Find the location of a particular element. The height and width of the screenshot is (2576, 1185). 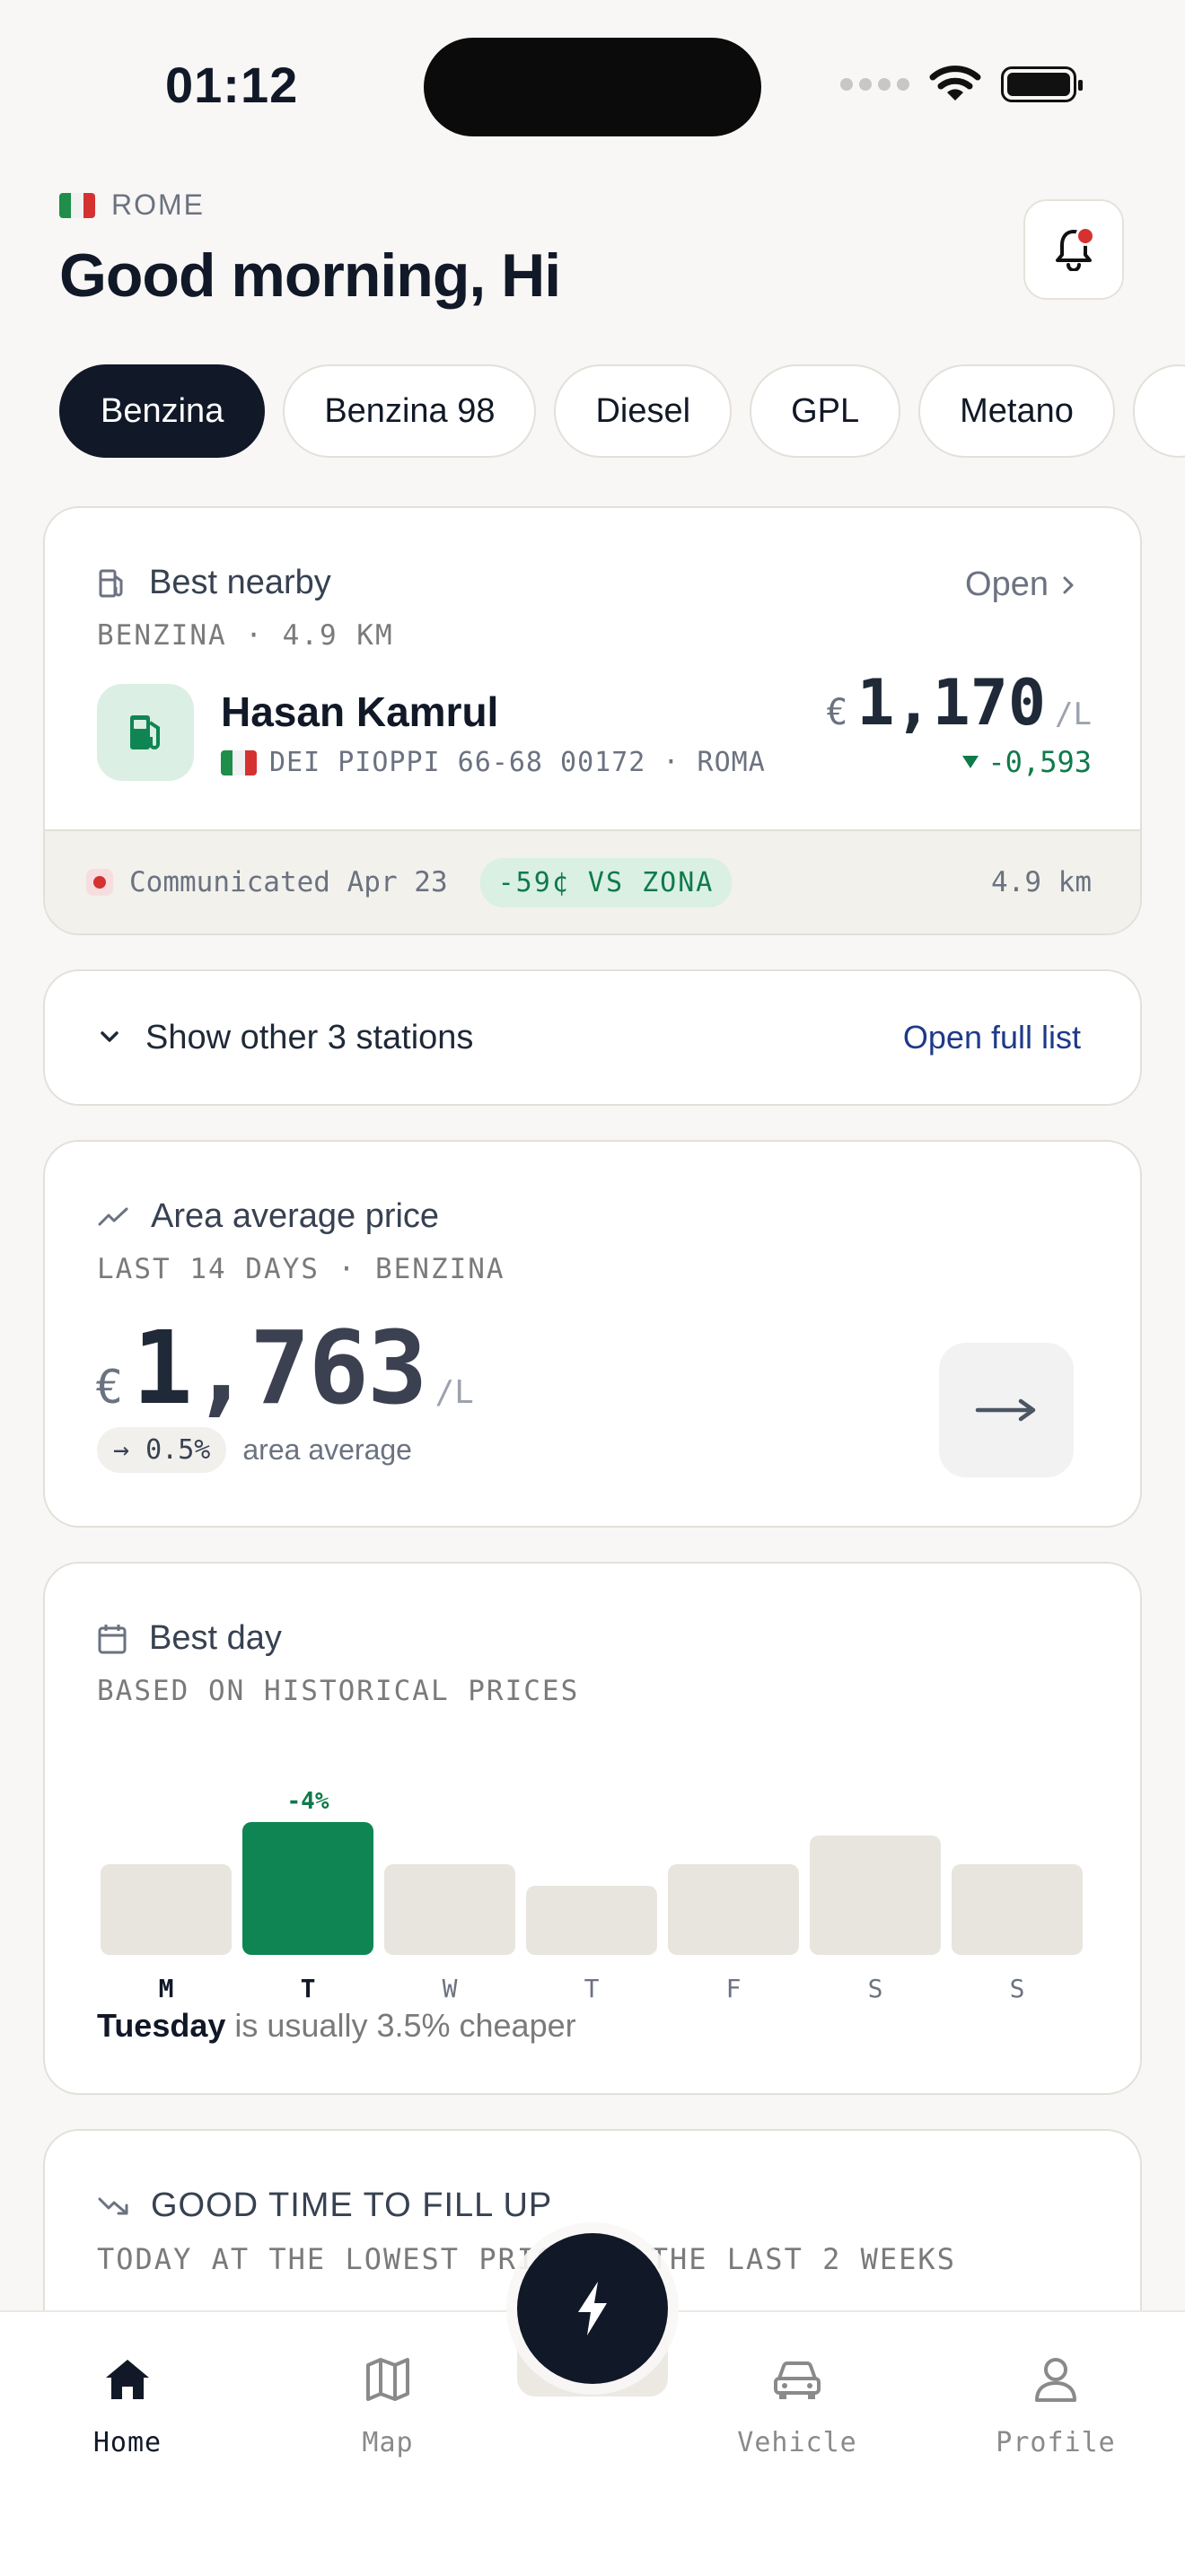

price-delta: -0,593 is located at coordinates (1027, 762).